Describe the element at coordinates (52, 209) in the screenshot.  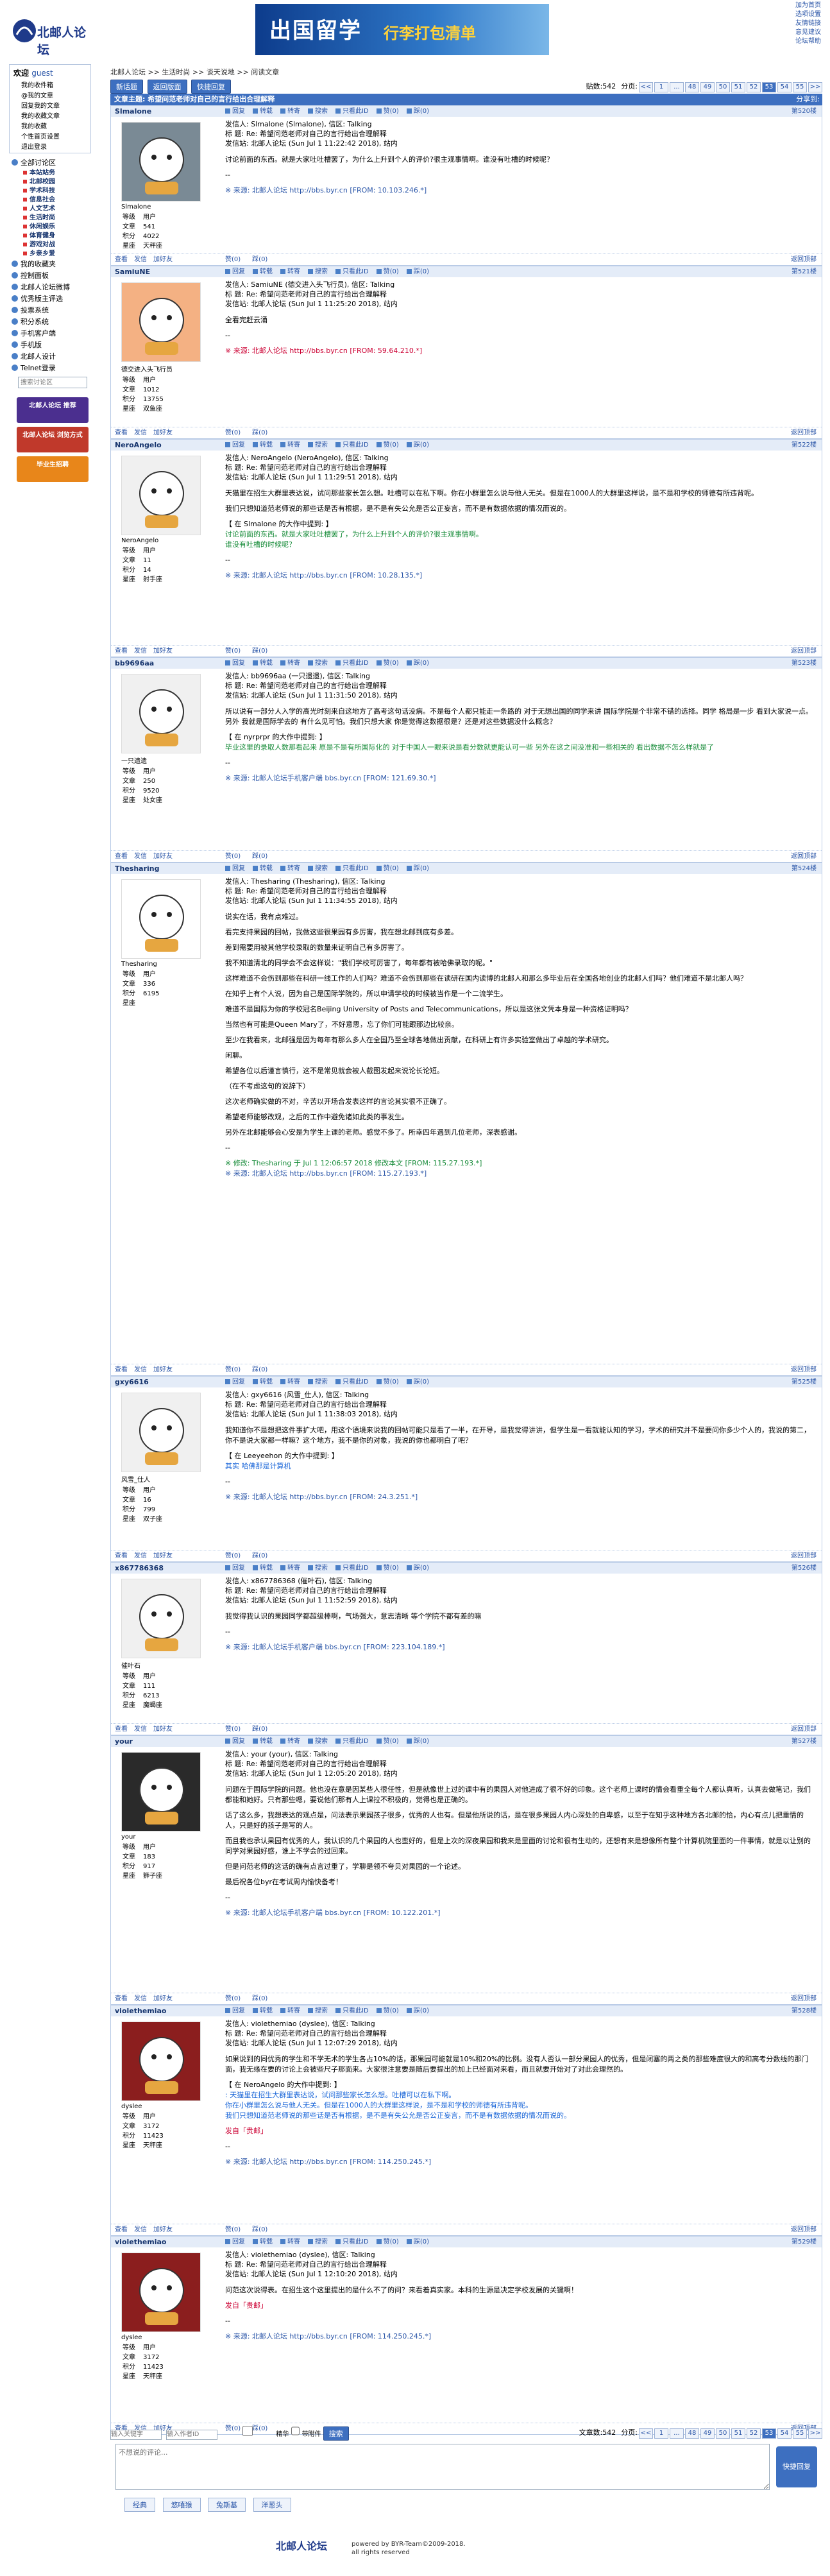
I see `nav-subitem: 人文艺术` at that location.